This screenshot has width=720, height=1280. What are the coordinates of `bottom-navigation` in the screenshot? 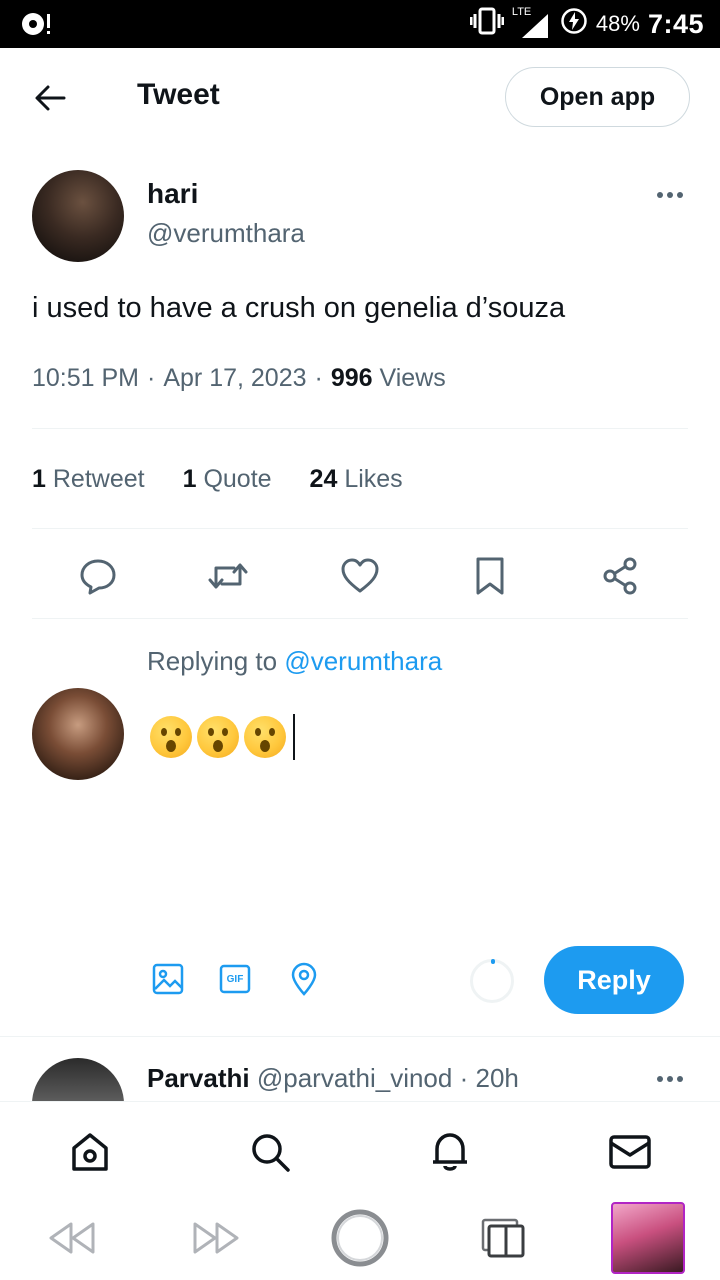 It's located at (360, 1148).